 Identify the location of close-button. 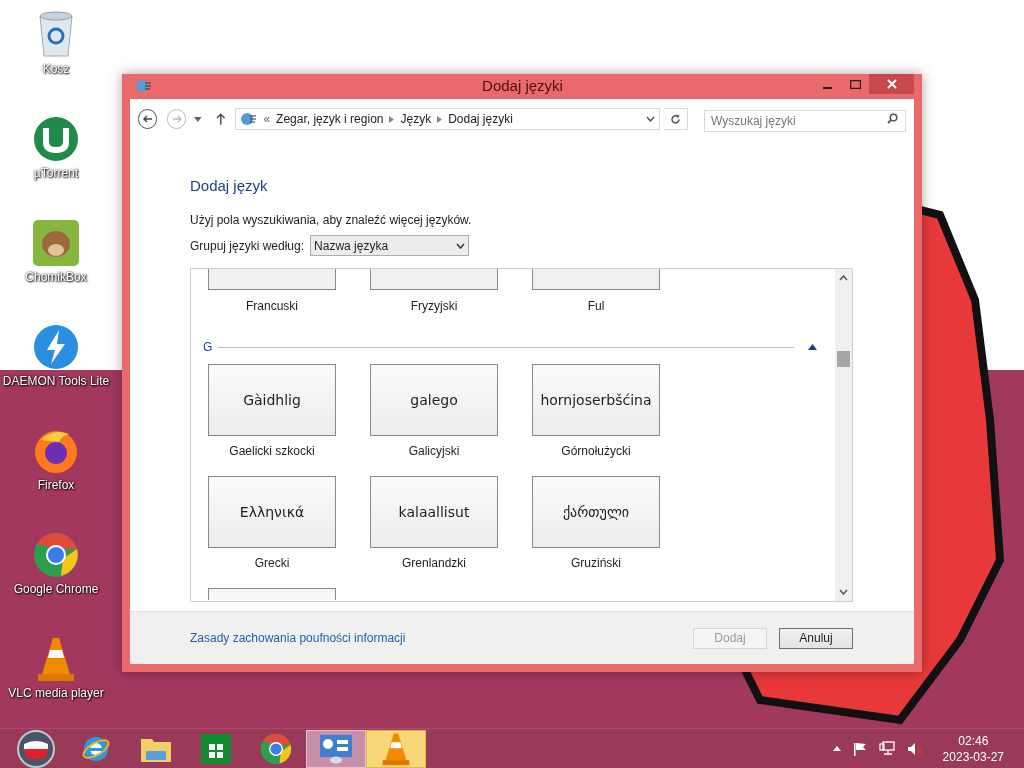
(891, 84).